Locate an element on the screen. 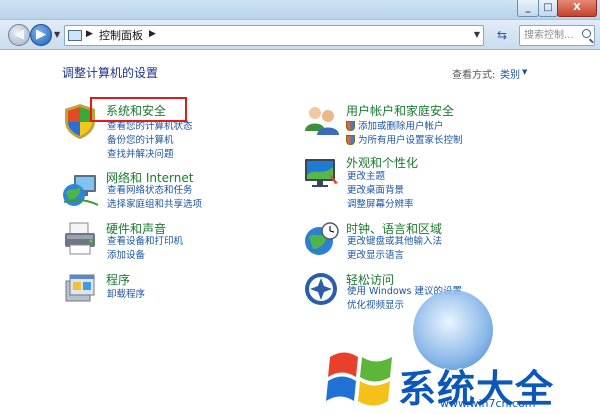  link-change-theme: 更改主题 is located at coordinates (366, 176).